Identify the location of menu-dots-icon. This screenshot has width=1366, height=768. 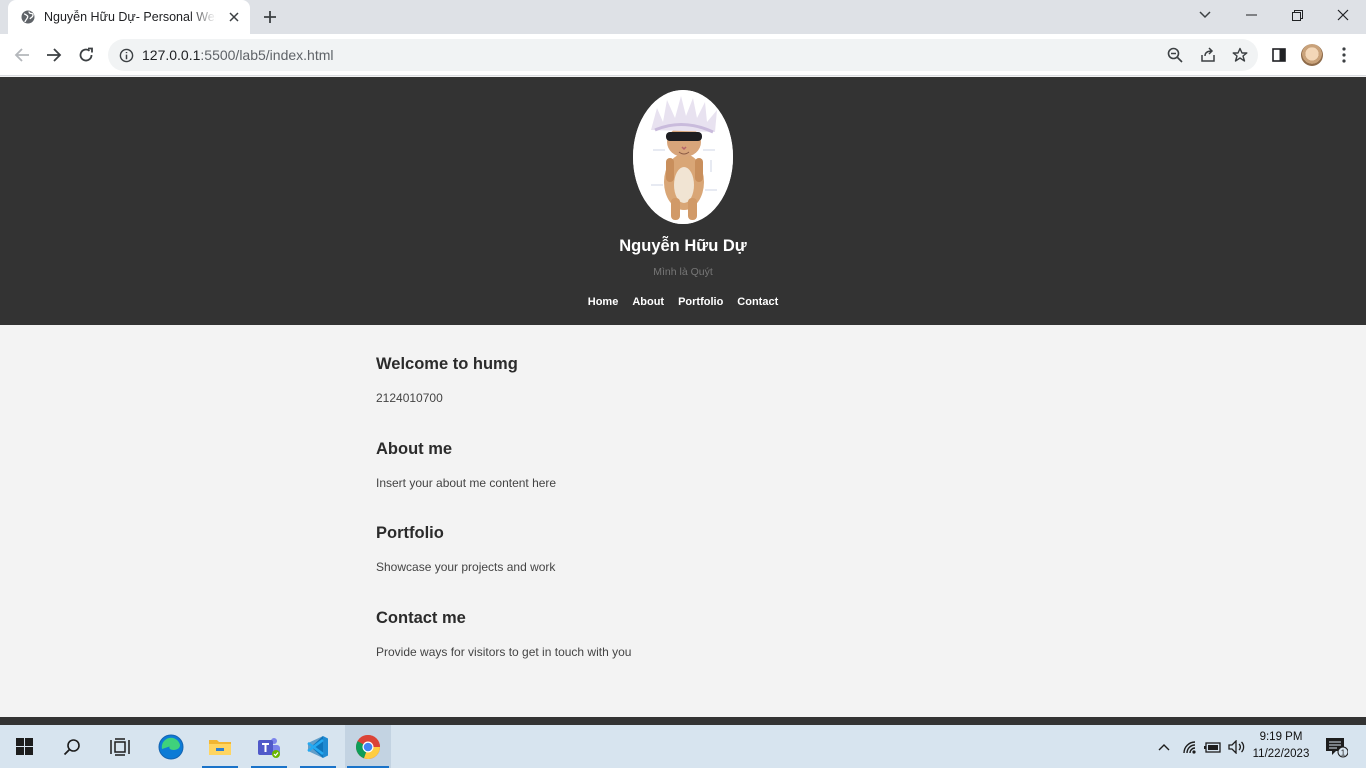
(1344, 55).